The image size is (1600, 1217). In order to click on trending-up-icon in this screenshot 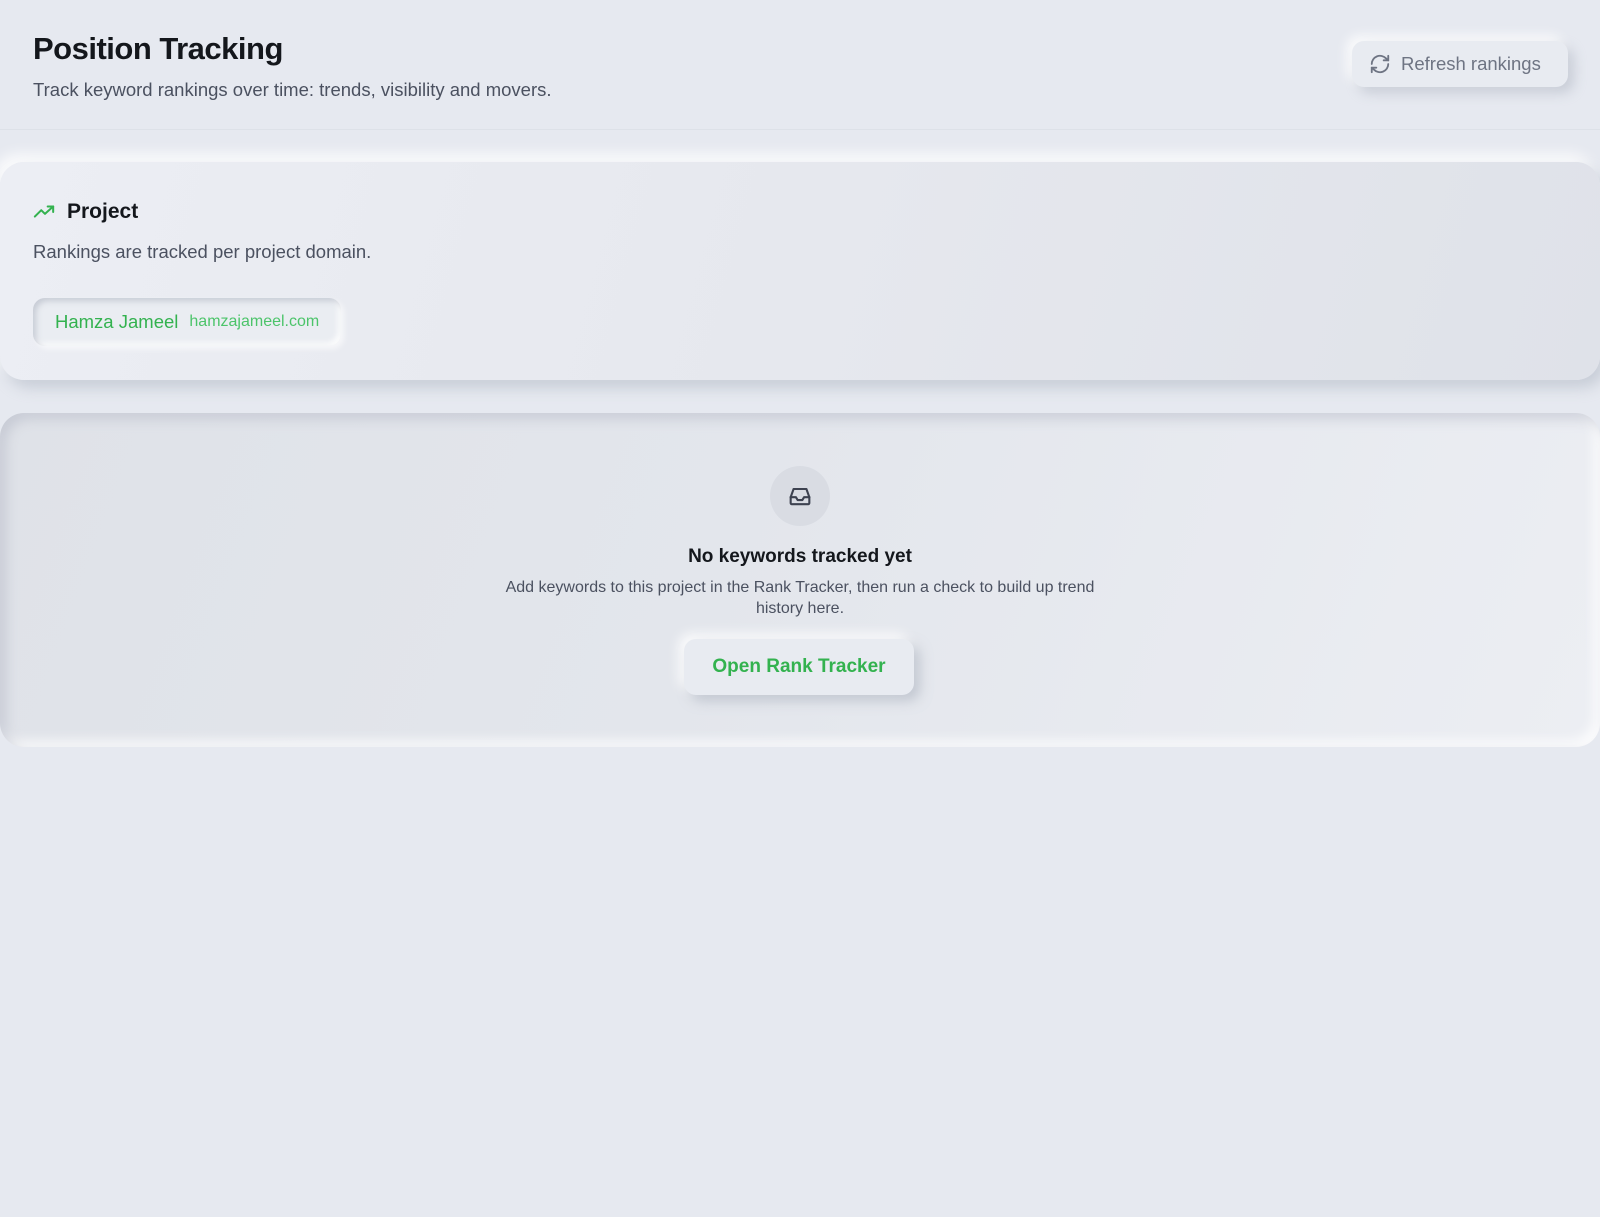, I will do `click(44, 212)`.